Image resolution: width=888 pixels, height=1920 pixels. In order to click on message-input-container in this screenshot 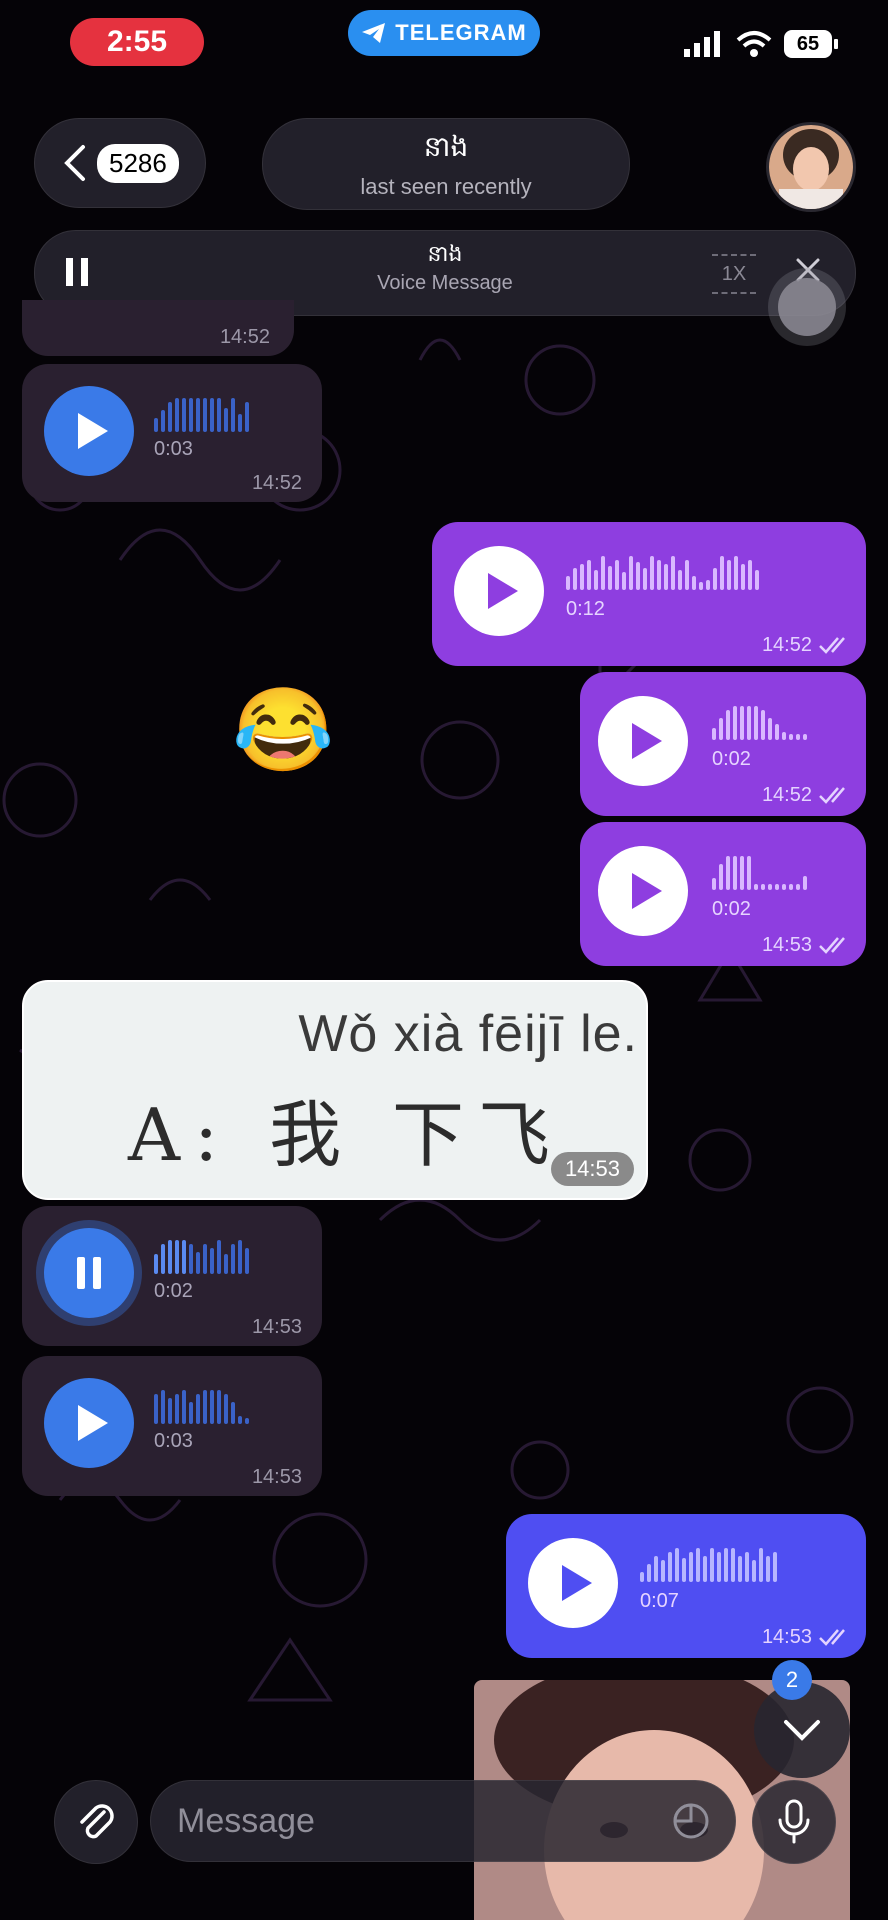, I will do `click(443, 1821)`.